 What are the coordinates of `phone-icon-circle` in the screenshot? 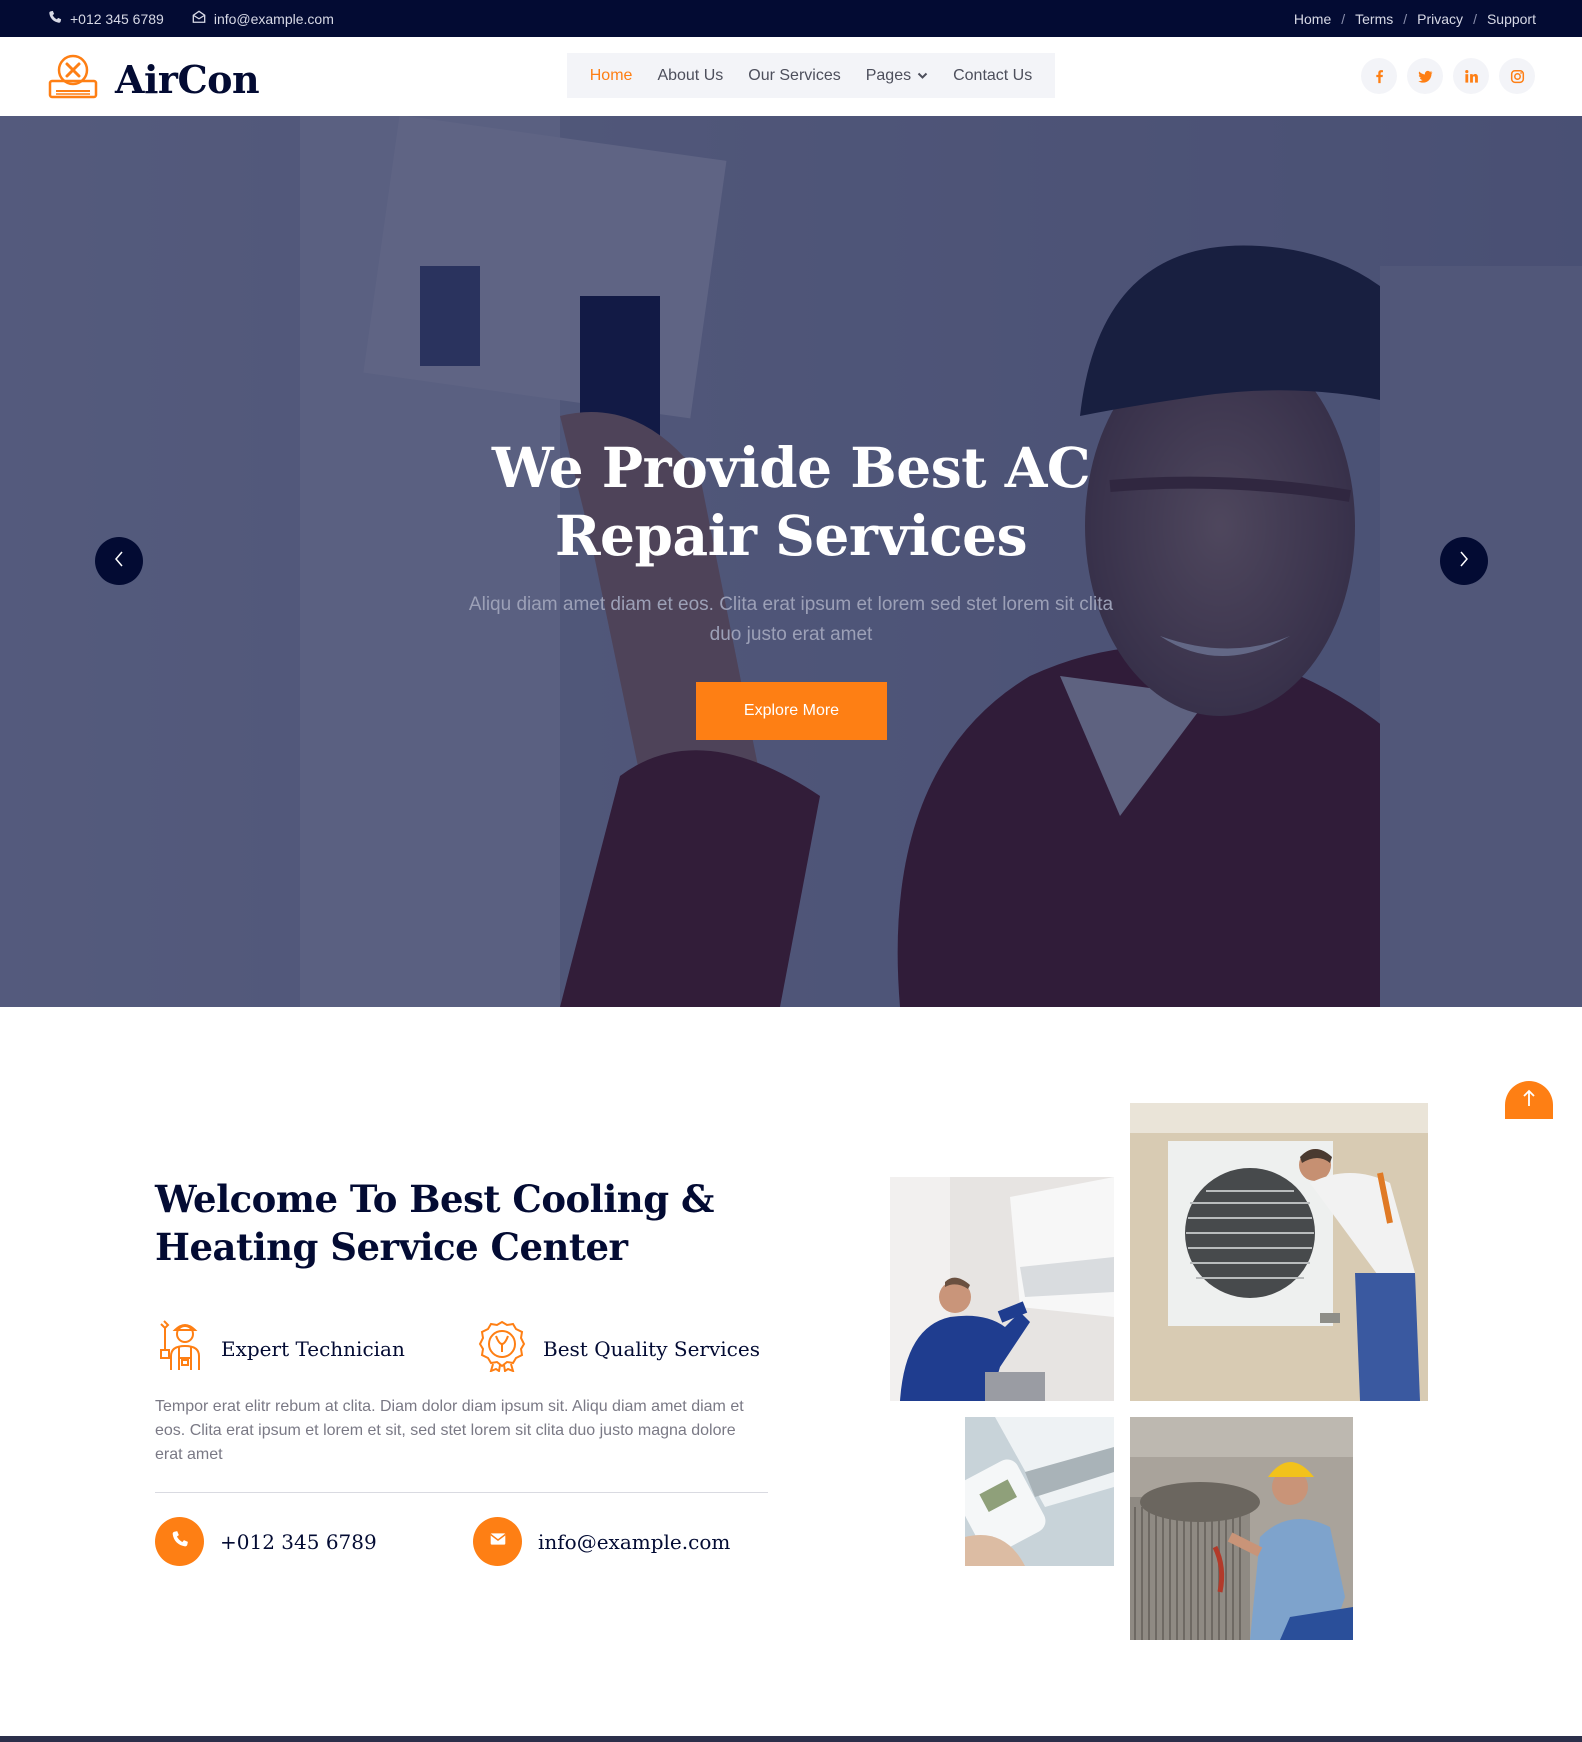 It's located at (179, 1541).